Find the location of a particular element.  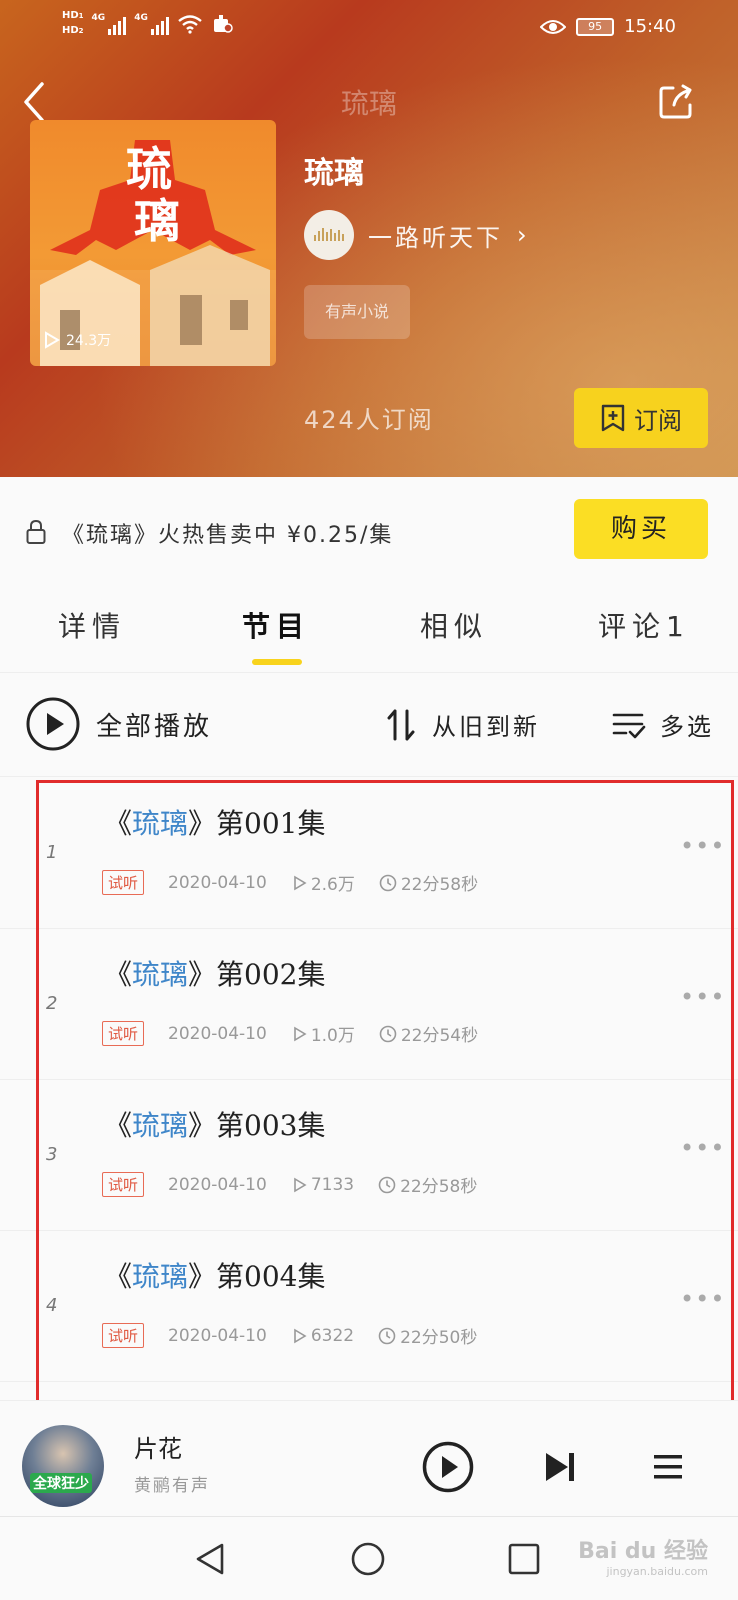

sort-button: 从旧到新 is located at coordinates (463, 724).